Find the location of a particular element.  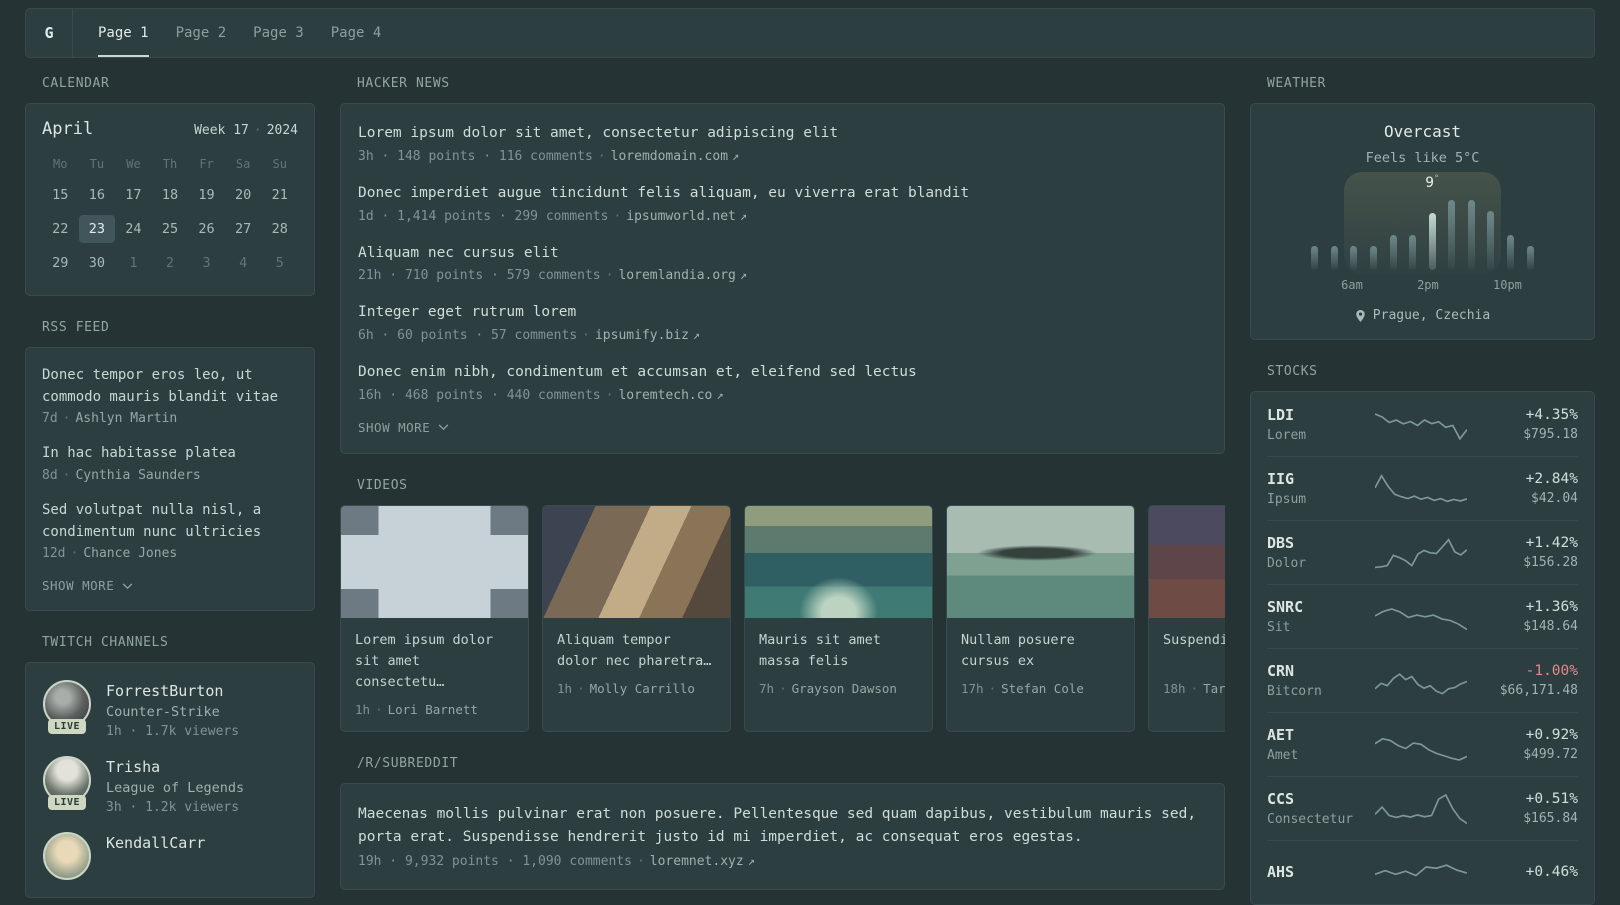

video-card-body: Nullam posuere cursus ex 17h · Stefan Cole is located at coordinates (1040, 664).